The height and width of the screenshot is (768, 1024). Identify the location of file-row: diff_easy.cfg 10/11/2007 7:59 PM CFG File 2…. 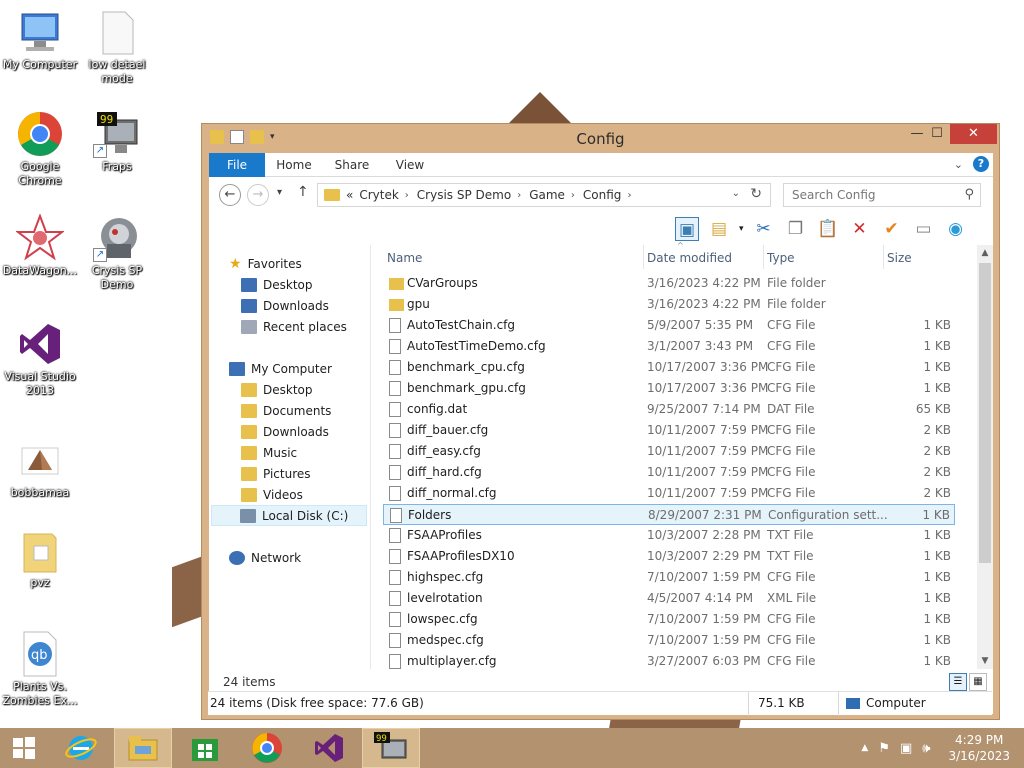
(669, 451).